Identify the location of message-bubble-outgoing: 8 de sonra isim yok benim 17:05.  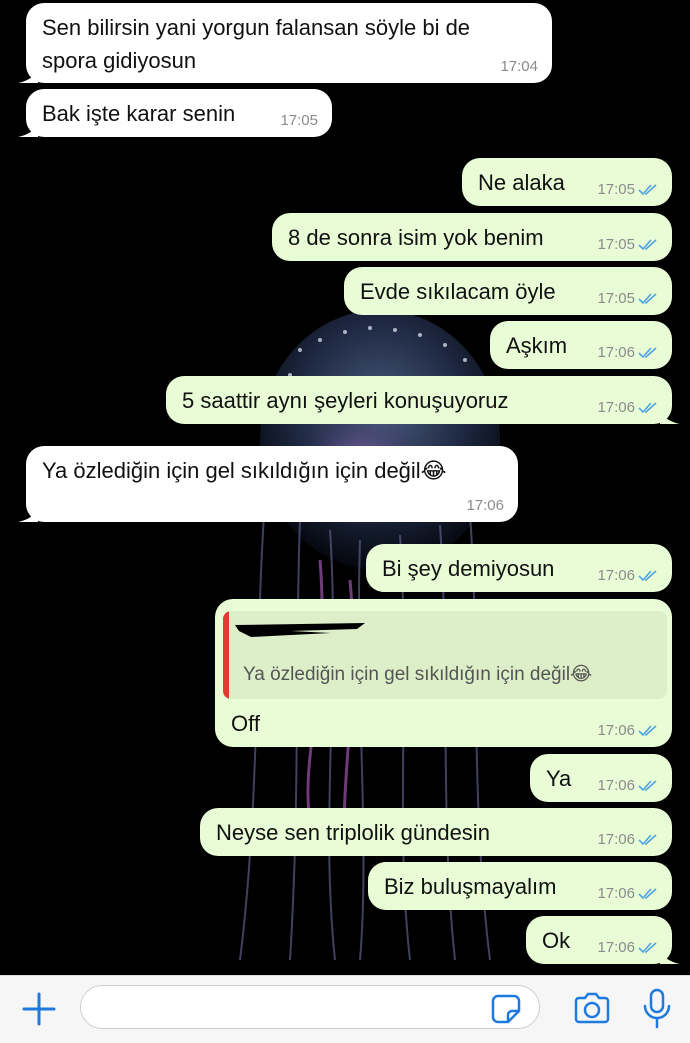
(472, 237).